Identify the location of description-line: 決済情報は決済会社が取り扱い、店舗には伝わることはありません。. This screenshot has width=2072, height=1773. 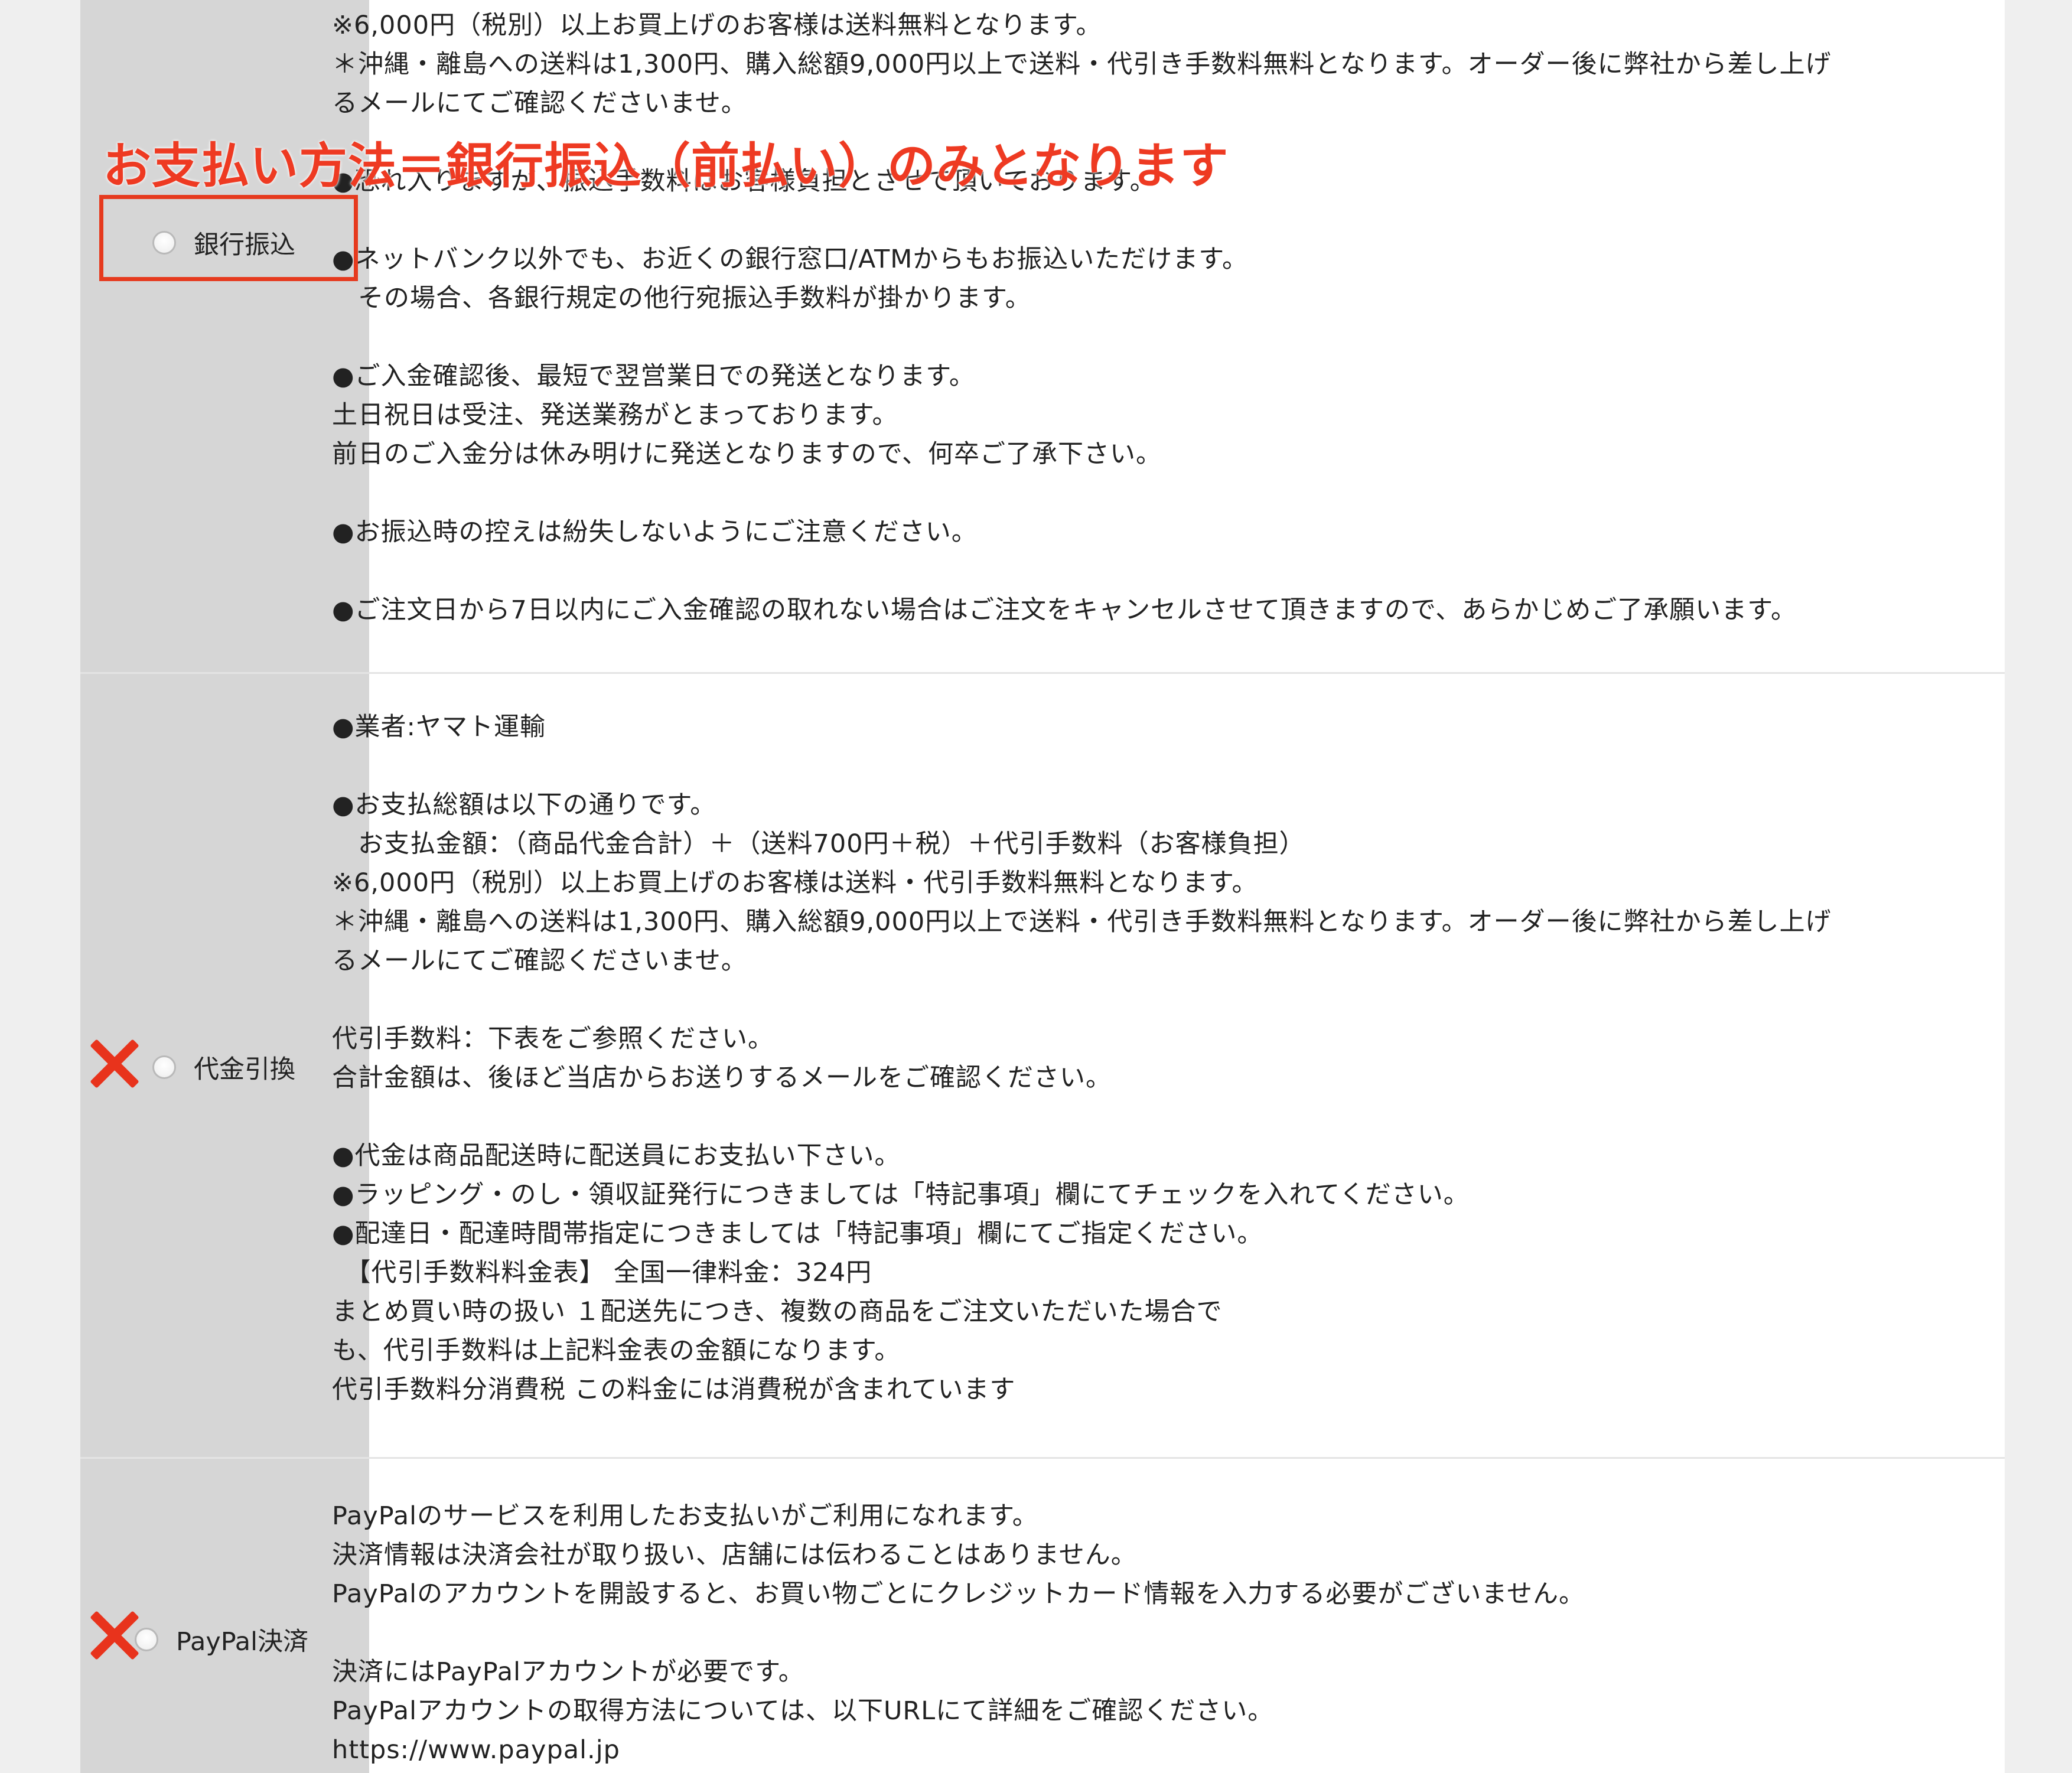
(734, 1555).